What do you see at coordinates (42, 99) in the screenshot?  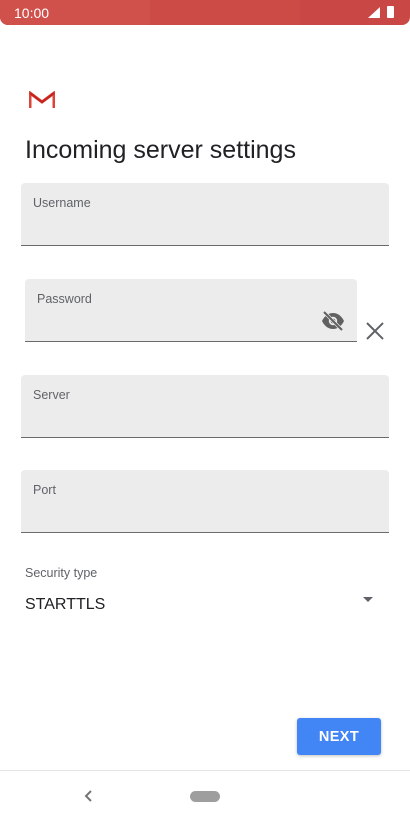 I see `gmail-logo` at bounding box center [42, 99].